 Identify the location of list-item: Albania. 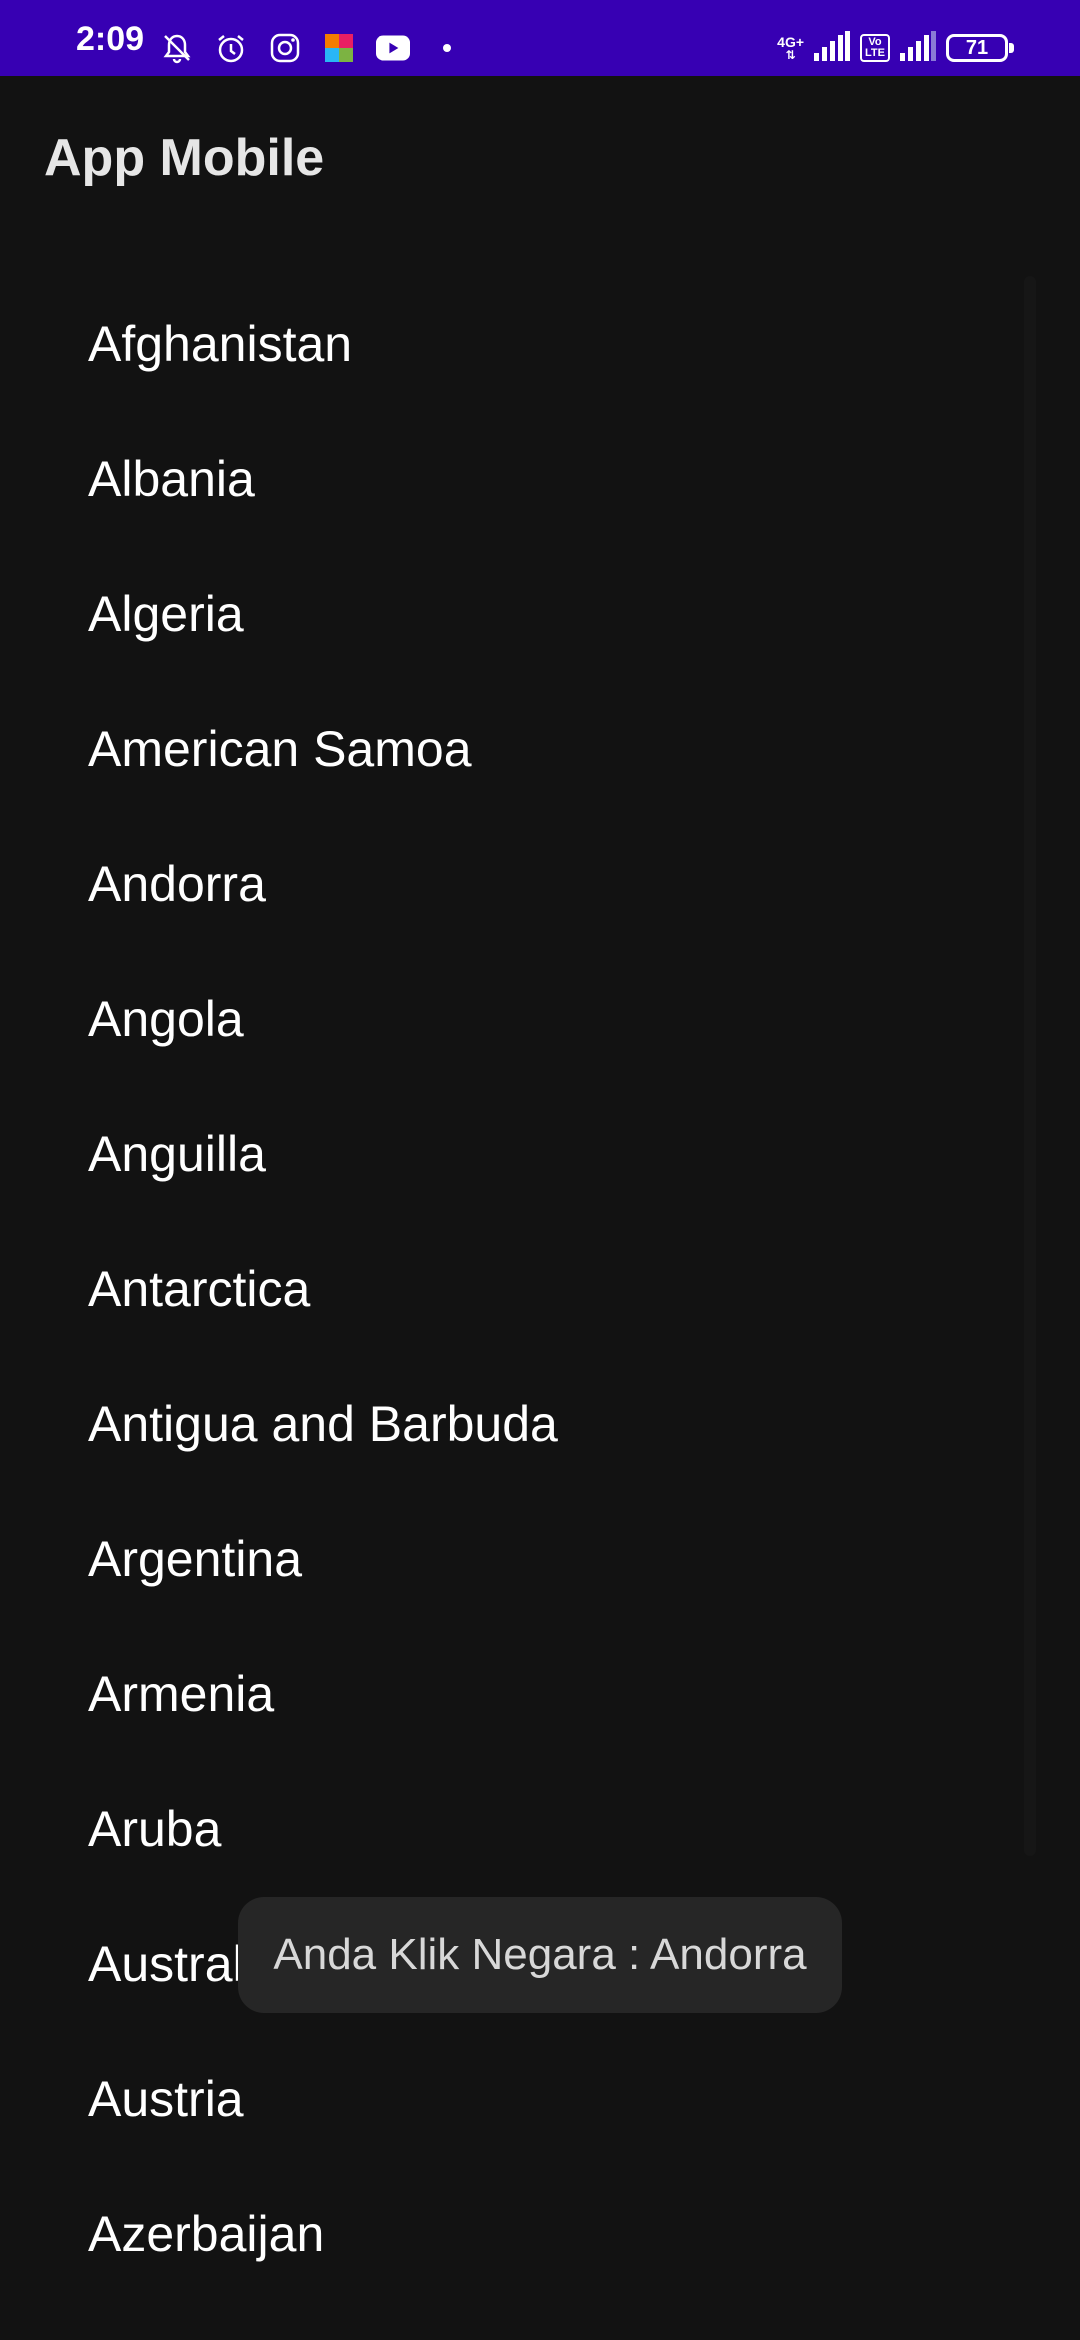
(540, 478).